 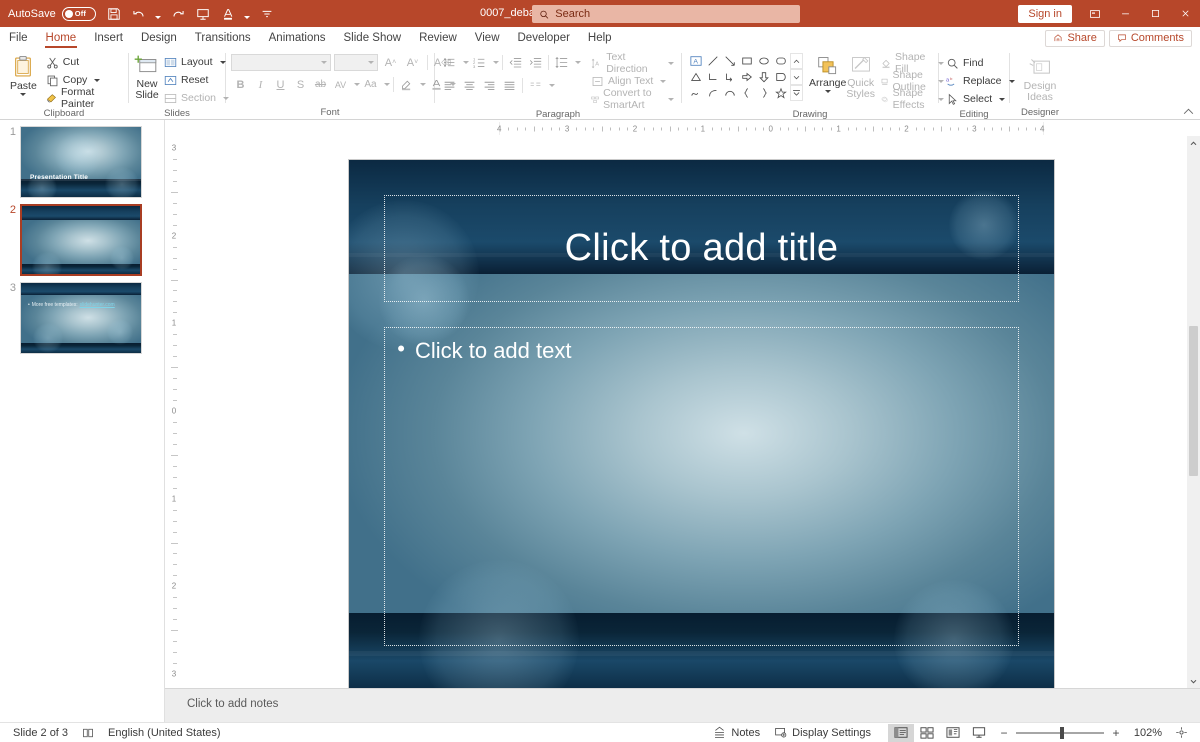 I want to click on tab-review: Review, so click(x=438, y=38).